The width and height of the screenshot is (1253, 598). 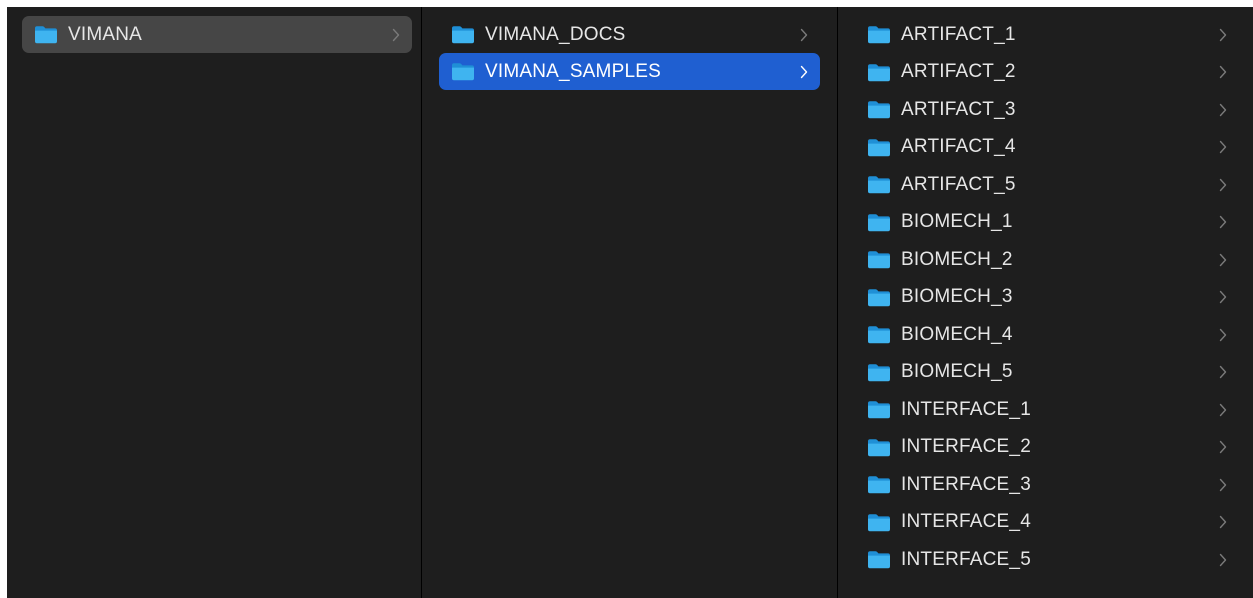 What do you see at coordinates (1047, 35) in the screenshot?
I see `folder-row-artifact-1: ARTIFACT_1` at bounding box center [1047, 35].